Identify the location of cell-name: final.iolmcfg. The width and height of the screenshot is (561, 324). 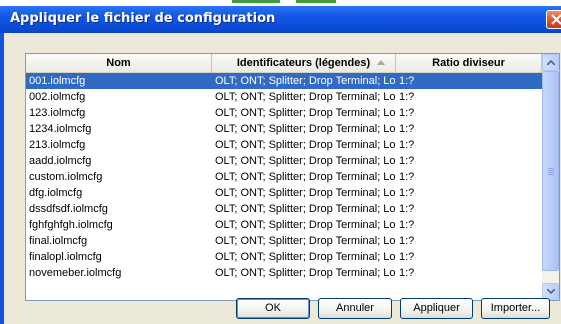
(58, 241).